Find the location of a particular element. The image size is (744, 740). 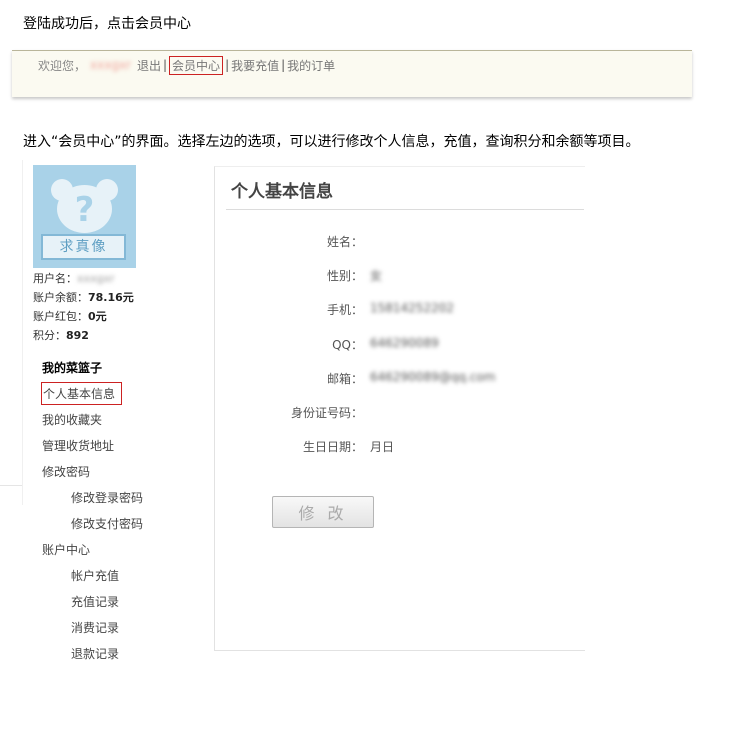

menu-item-account-center: 账户中心 is located at coordinates (66, 549).